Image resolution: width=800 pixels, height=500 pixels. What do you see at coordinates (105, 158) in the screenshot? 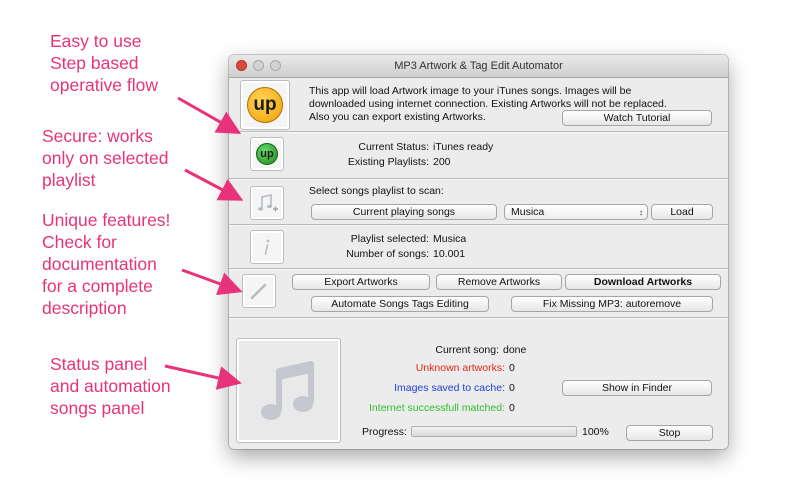
I see `callout-secure: Secure: works only on selected playlist` at bounding box center [105, 158].